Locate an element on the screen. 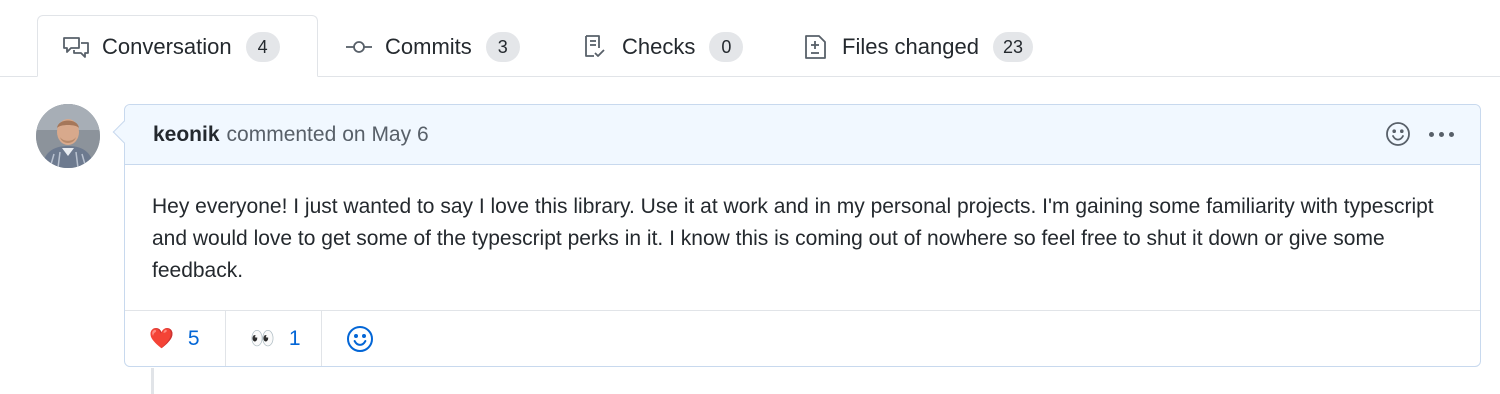 This screenshot has height=394, width=1500. tab-counter: 0 is located at coordinates (726, 47).